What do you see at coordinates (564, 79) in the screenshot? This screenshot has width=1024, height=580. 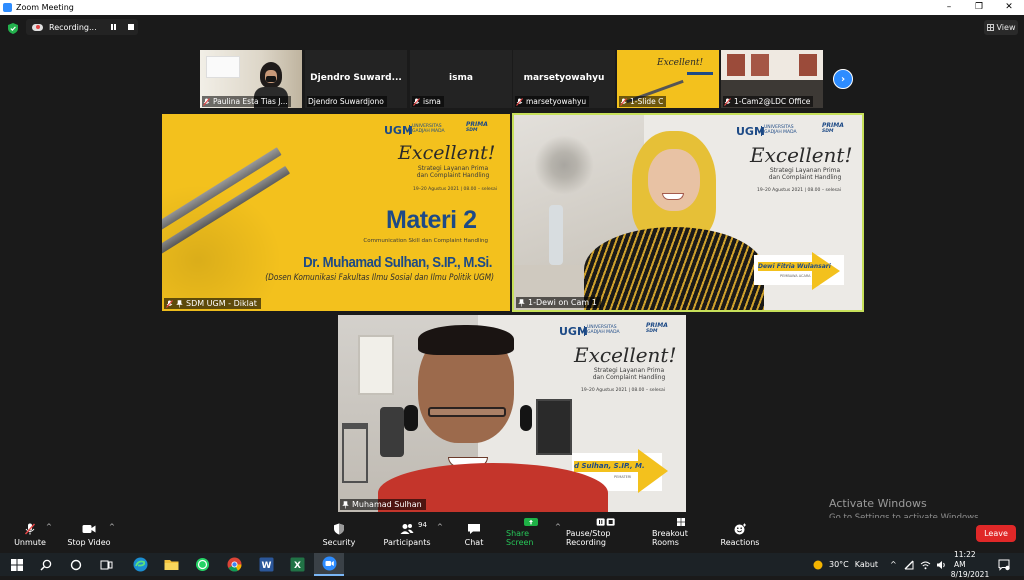 I see `participant-thumbnail: marsetyowahyu marsetyowahyu` at bounding box center [564, 79].